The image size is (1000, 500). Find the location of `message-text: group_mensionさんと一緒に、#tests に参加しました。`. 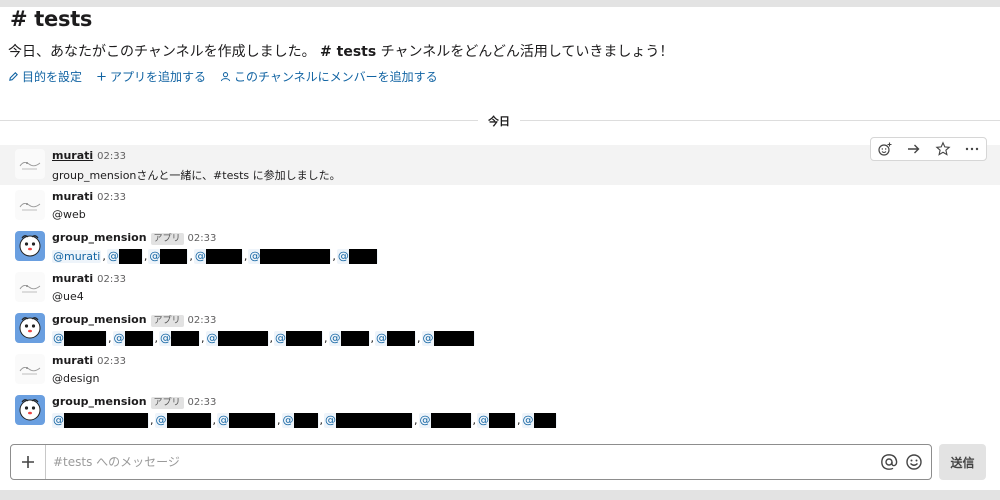

message-text: group_mensionさんと一緒に、#tests に参加しました。 is located at coordinates (196, 175).